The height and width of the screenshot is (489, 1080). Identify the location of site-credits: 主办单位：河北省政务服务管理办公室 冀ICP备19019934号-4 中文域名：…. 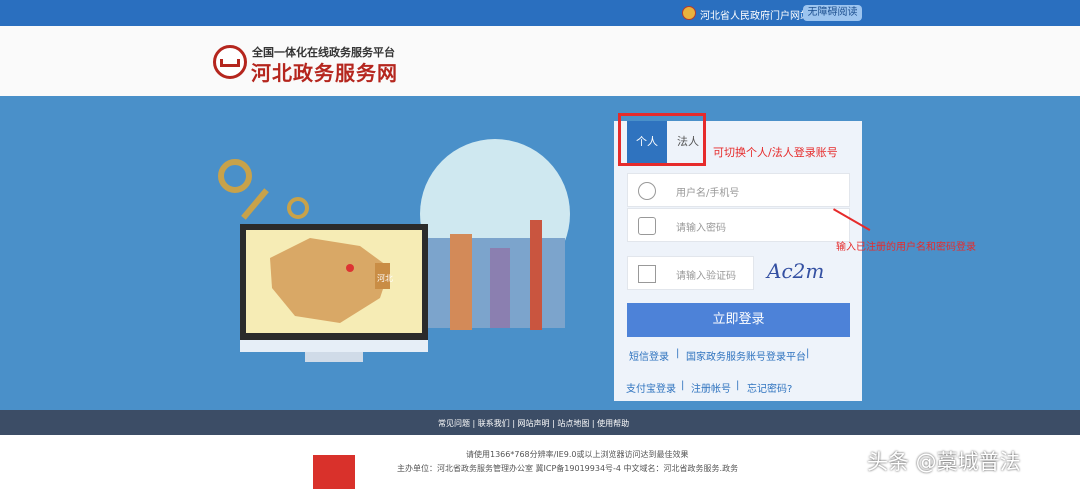
(568, 468).